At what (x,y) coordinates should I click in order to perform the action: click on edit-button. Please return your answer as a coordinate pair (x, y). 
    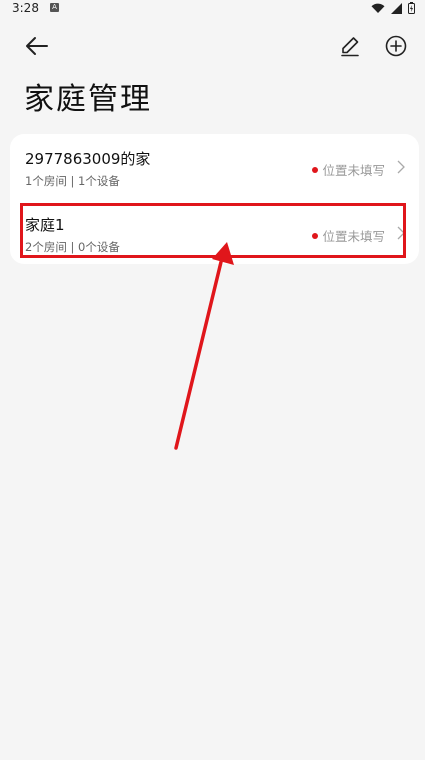
    Looking at the image, I should click on (350, 46).